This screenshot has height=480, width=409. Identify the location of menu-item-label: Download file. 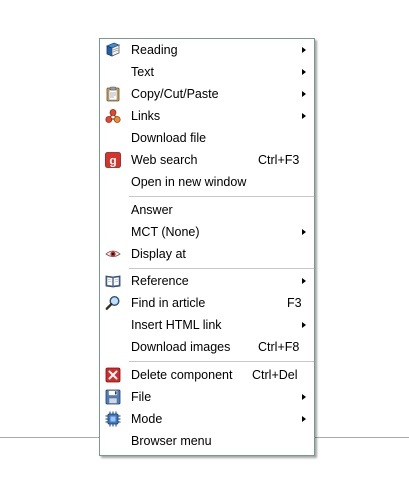
(169, 138).